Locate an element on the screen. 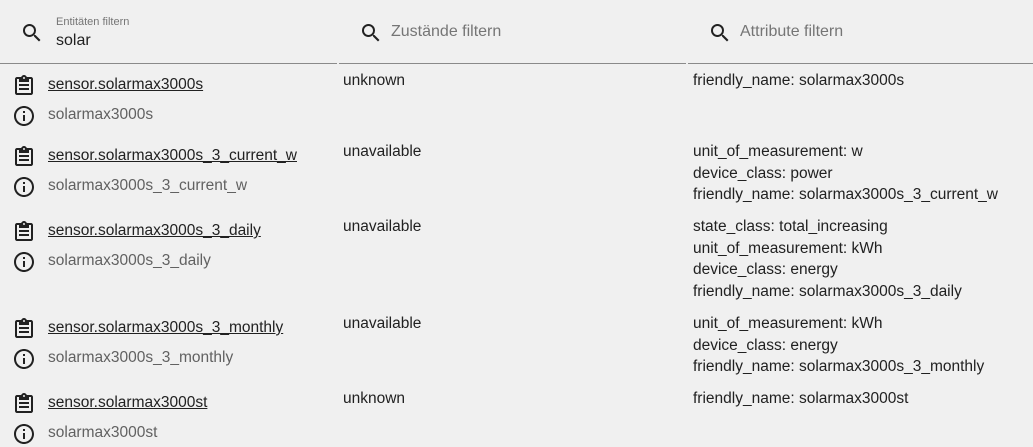 The width and height of the screenshot is (1033, 447). state-filter-input: Zustände filtern is located at coordinates (446, 32).